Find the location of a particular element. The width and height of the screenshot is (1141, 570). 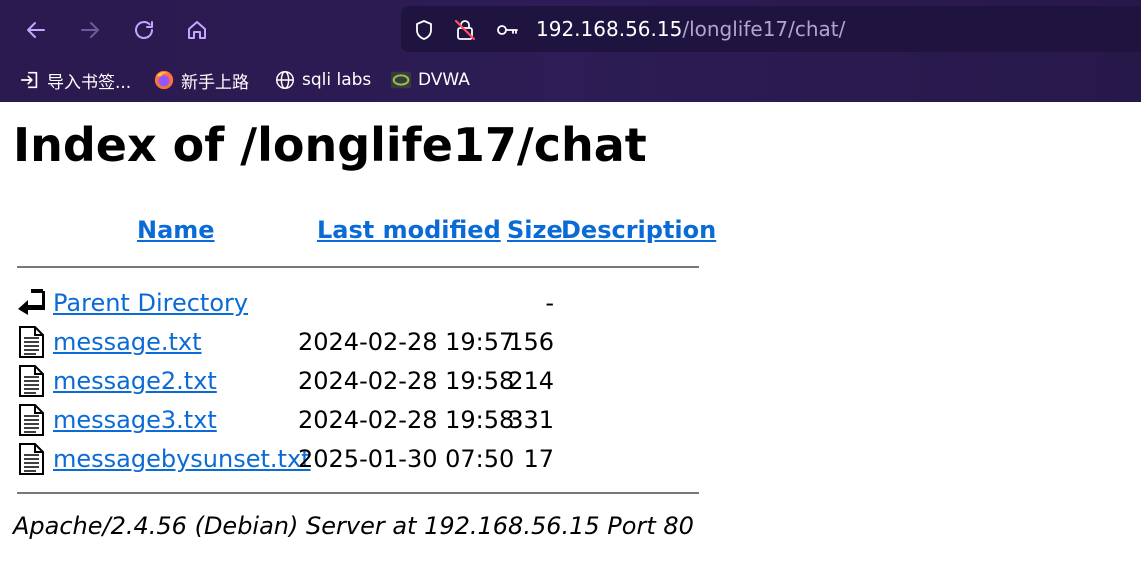

firefox-icon is located at coordinates (164, 80).